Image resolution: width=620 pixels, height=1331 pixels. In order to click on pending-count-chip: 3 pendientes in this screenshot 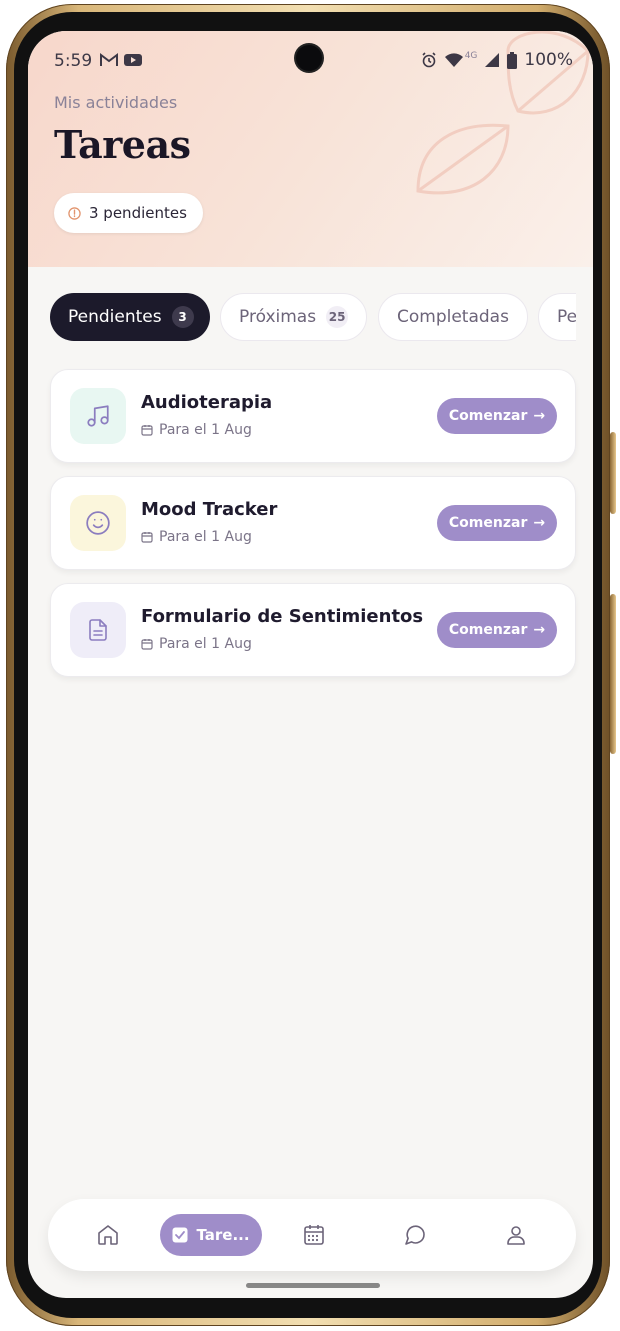, I will do `click(128, 213)`.